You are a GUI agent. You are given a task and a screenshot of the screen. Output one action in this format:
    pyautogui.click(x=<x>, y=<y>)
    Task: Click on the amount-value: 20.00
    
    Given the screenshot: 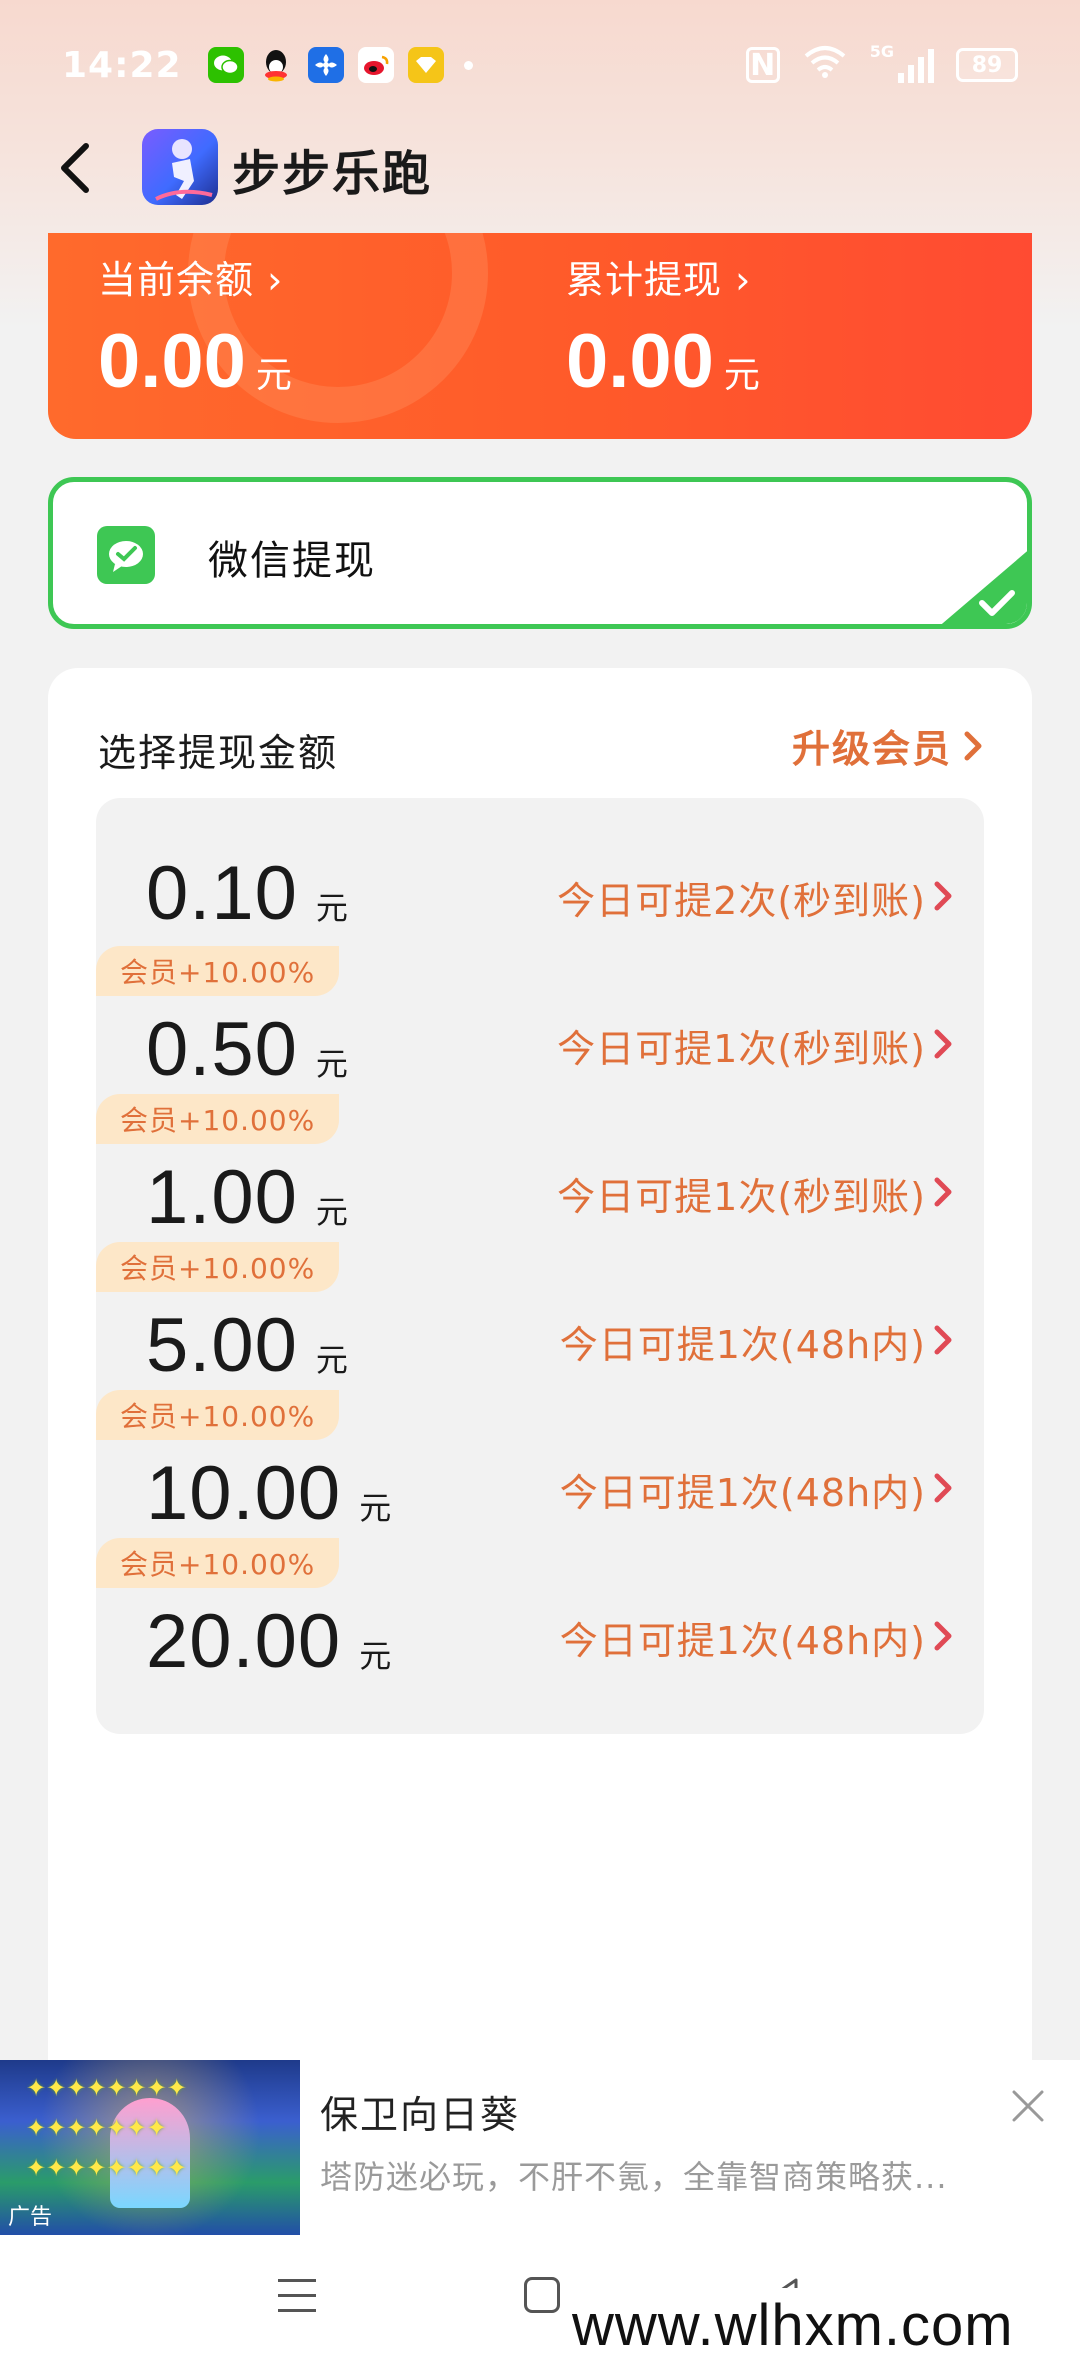 What is the action you would take?
    pyautogui.click(x=244, y=1641)
    